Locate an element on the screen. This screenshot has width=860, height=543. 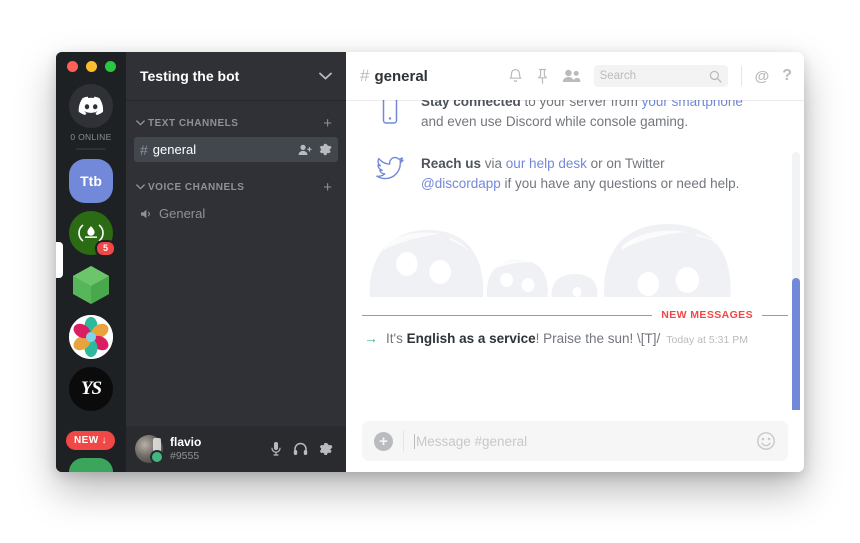
server-icon-pinwheel is located at coordinates (91, 337).